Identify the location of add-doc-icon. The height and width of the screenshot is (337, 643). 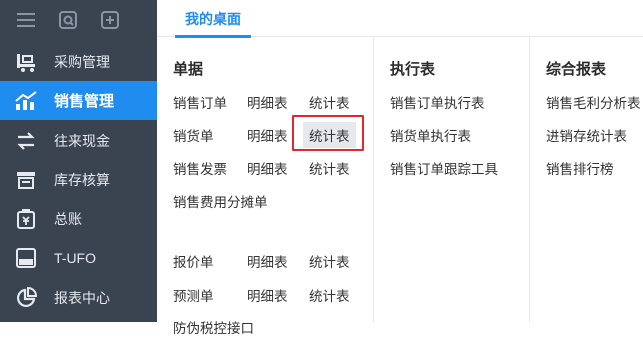
(110, 20).